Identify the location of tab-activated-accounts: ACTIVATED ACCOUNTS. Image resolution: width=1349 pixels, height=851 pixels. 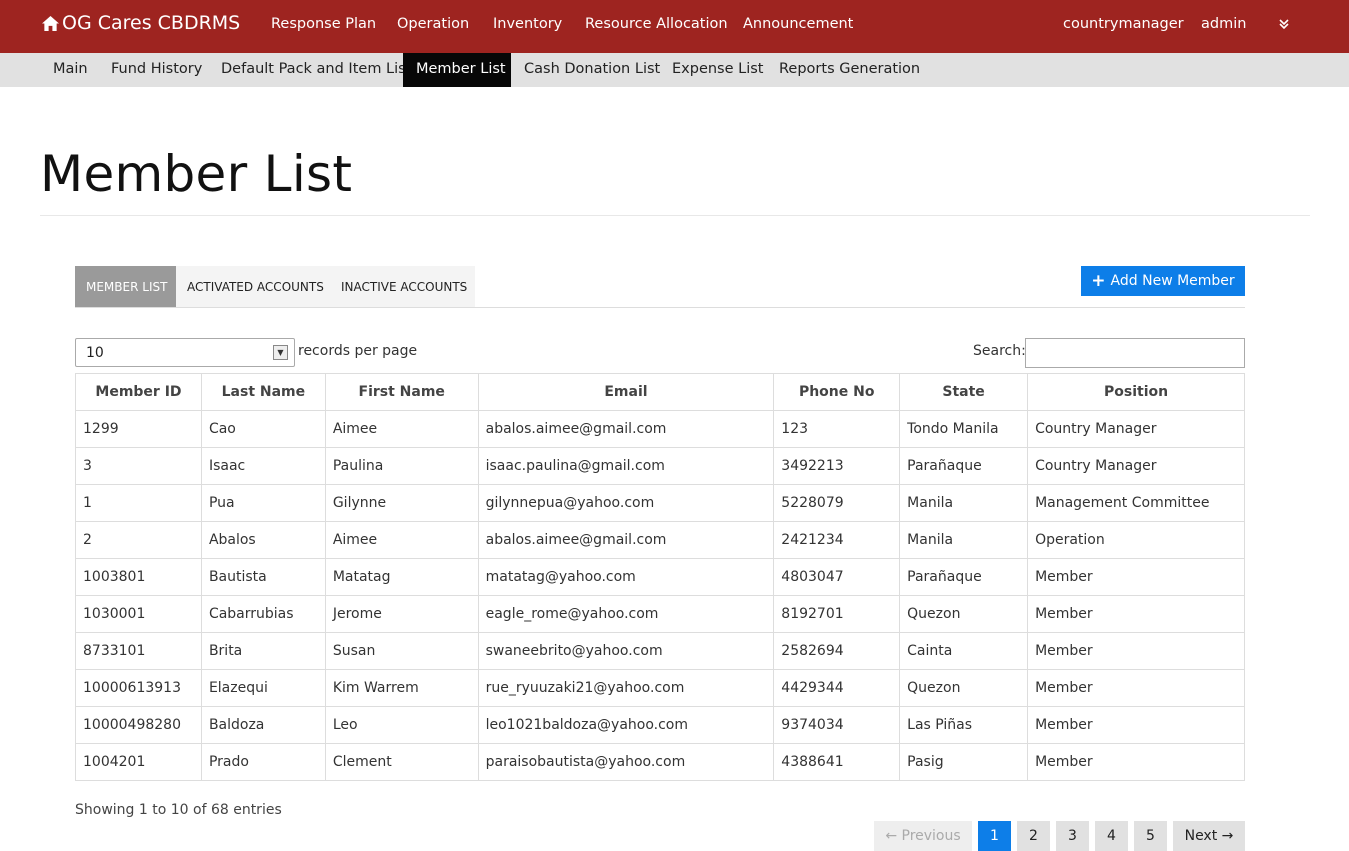
(253, 287).